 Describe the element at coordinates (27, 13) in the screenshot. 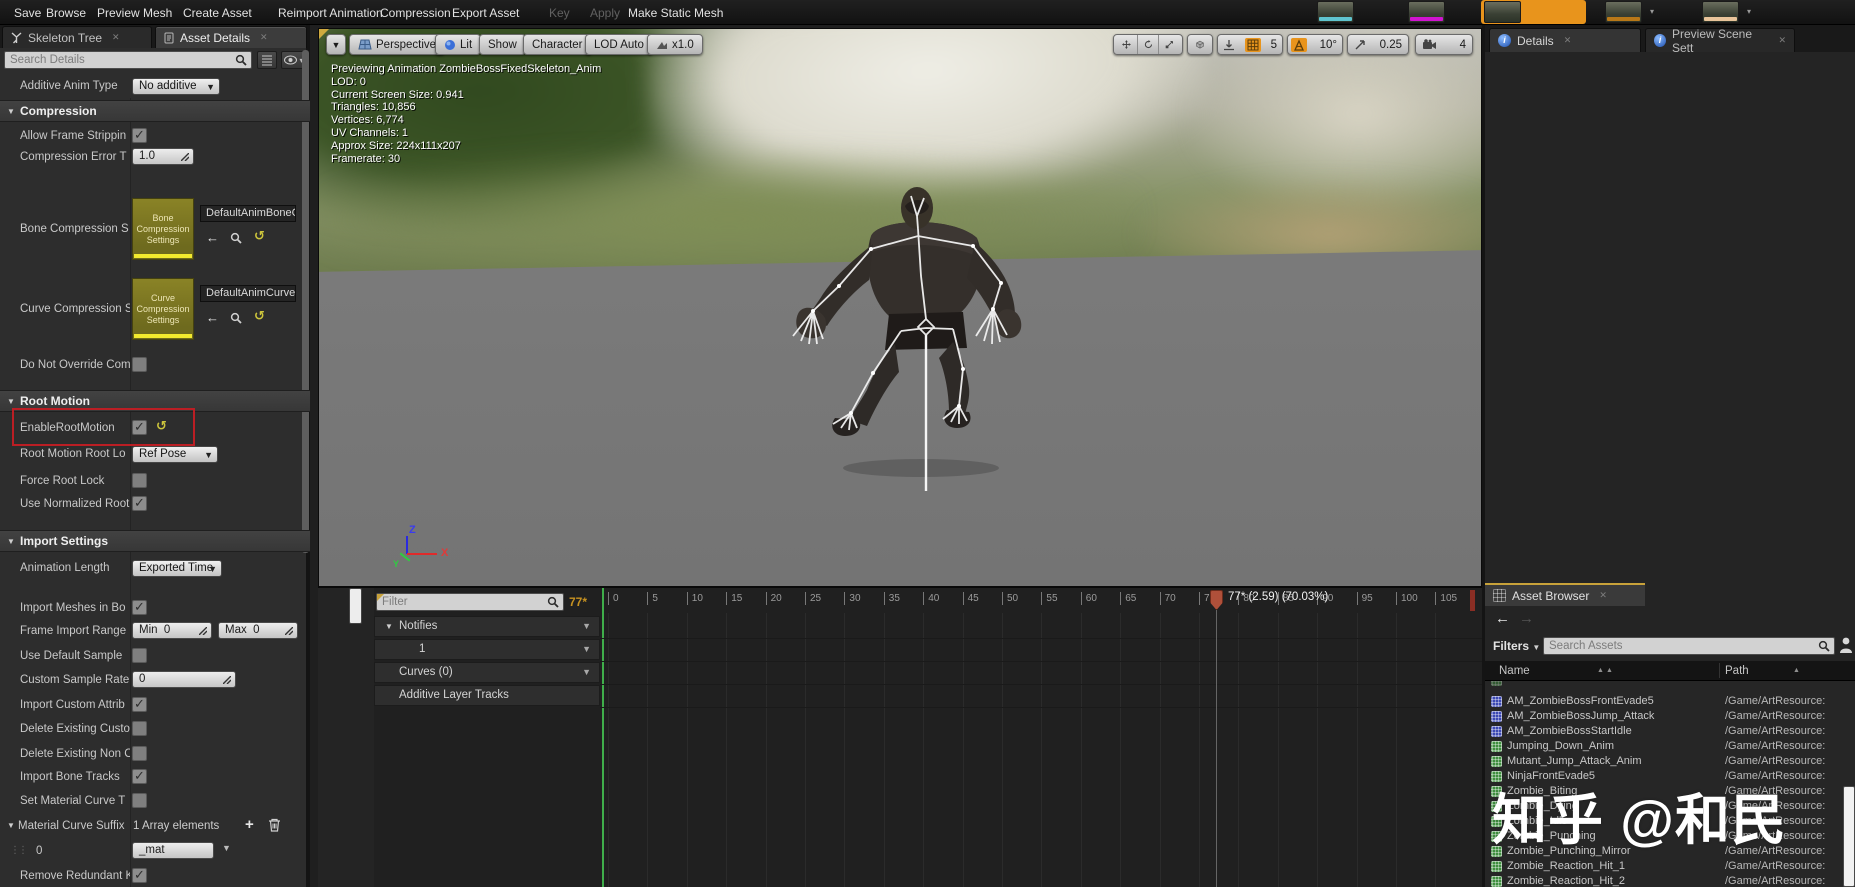

I see `save-button: Save` at that location.